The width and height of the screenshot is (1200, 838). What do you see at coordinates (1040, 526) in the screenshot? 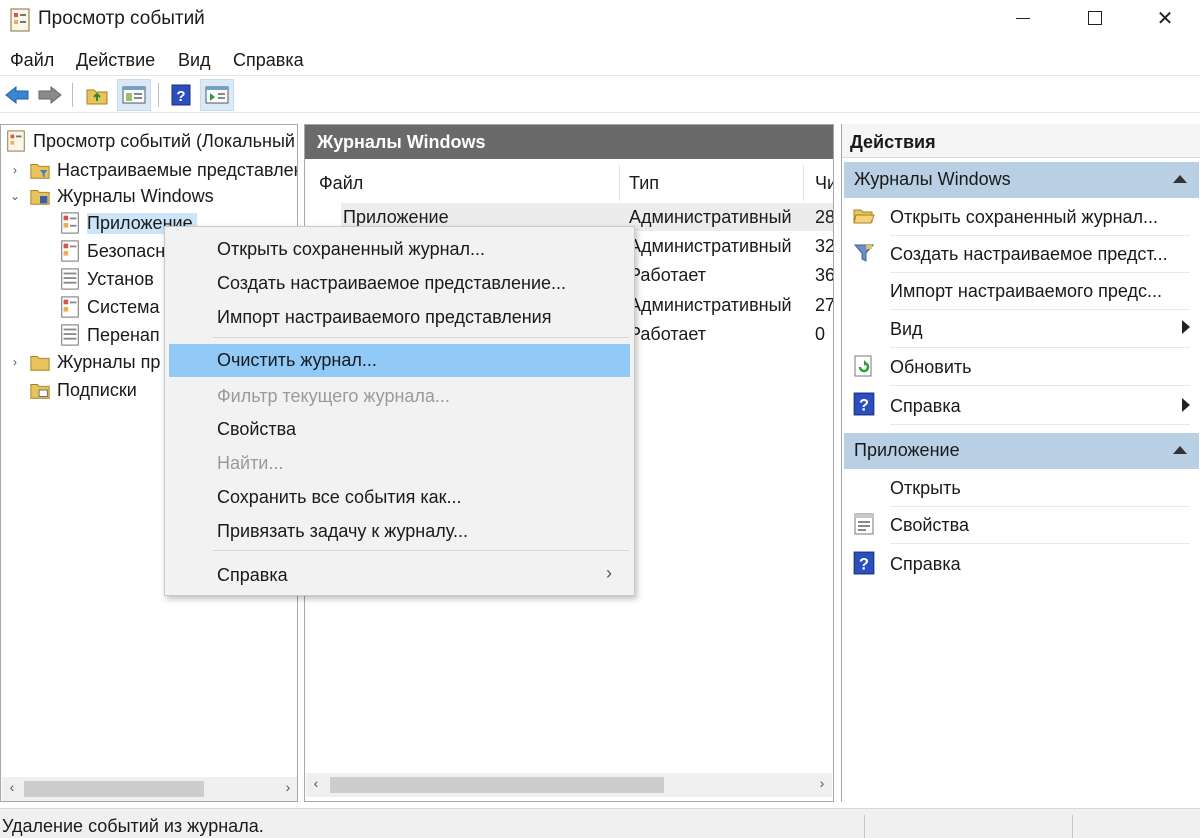
I see `action-properties: Свойства` at bounding box center [1040, 526].